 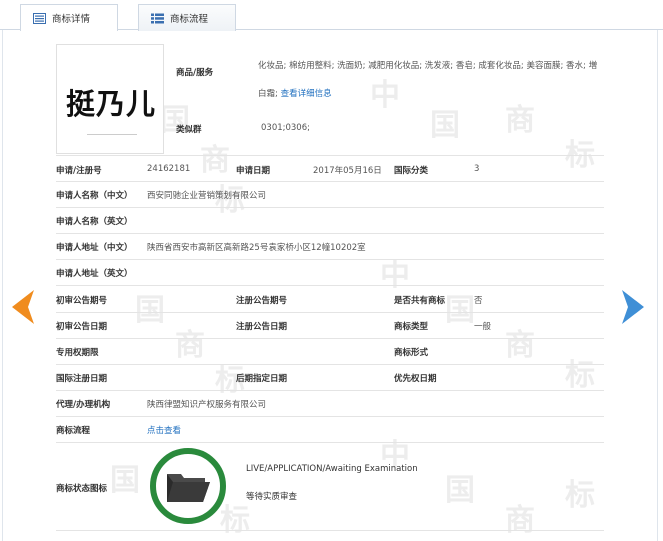 I want to click on next-arrow-icon, so click(x=632, y=307).